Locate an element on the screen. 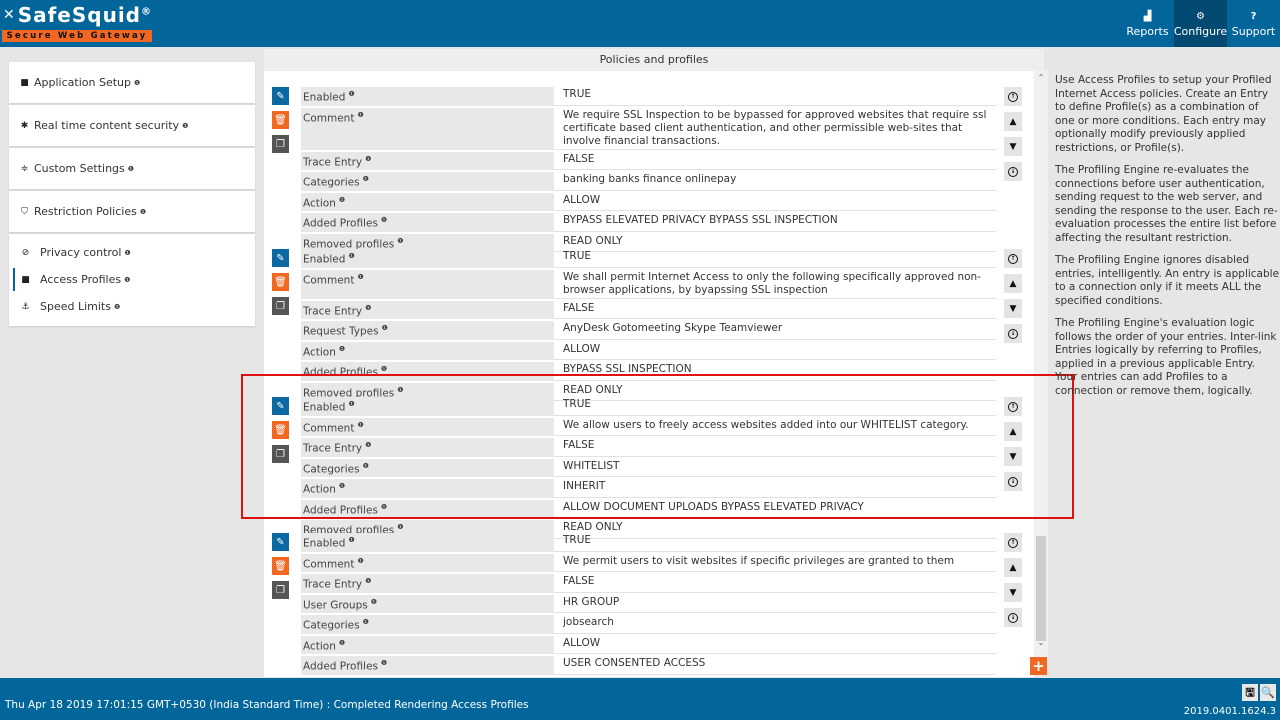  sidebar-item-access-profiles: ■ Access Profiles ❶ is located at coordinates (132, 279).